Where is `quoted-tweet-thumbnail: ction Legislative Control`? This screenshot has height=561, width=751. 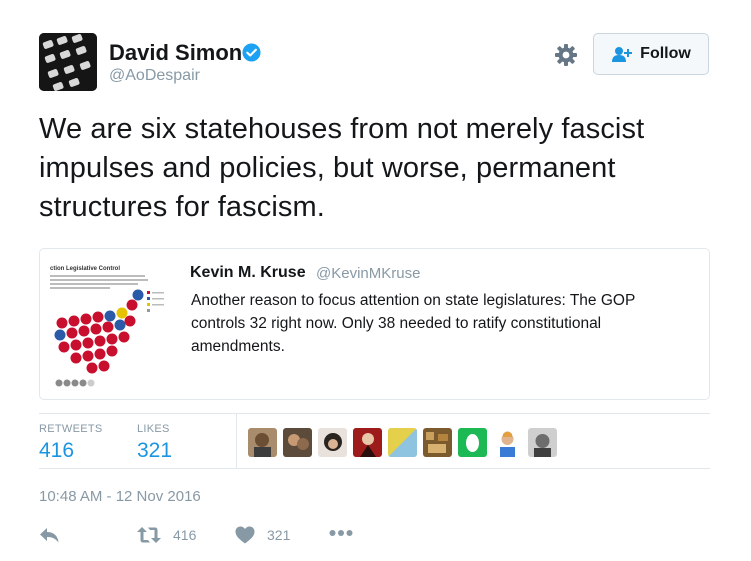
quoted-tweet-thumbnail: ction Legislative Control is located at coordinates (117, 324).